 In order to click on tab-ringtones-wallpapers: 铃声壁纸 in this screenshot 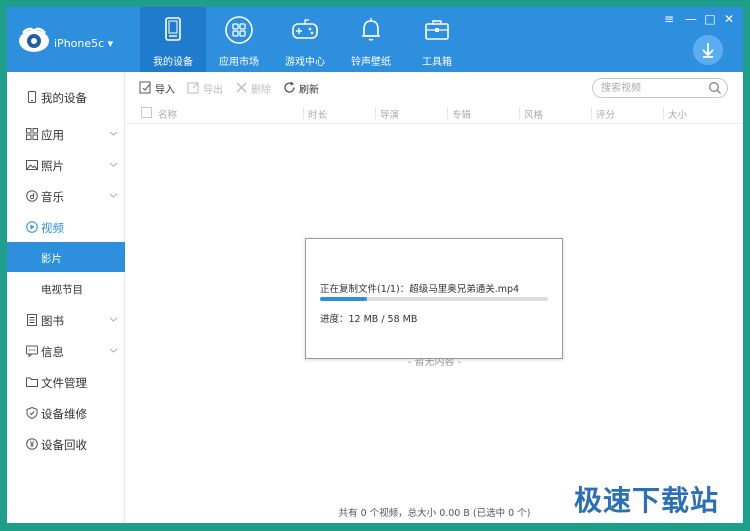, I will do `click(371, 39)`.